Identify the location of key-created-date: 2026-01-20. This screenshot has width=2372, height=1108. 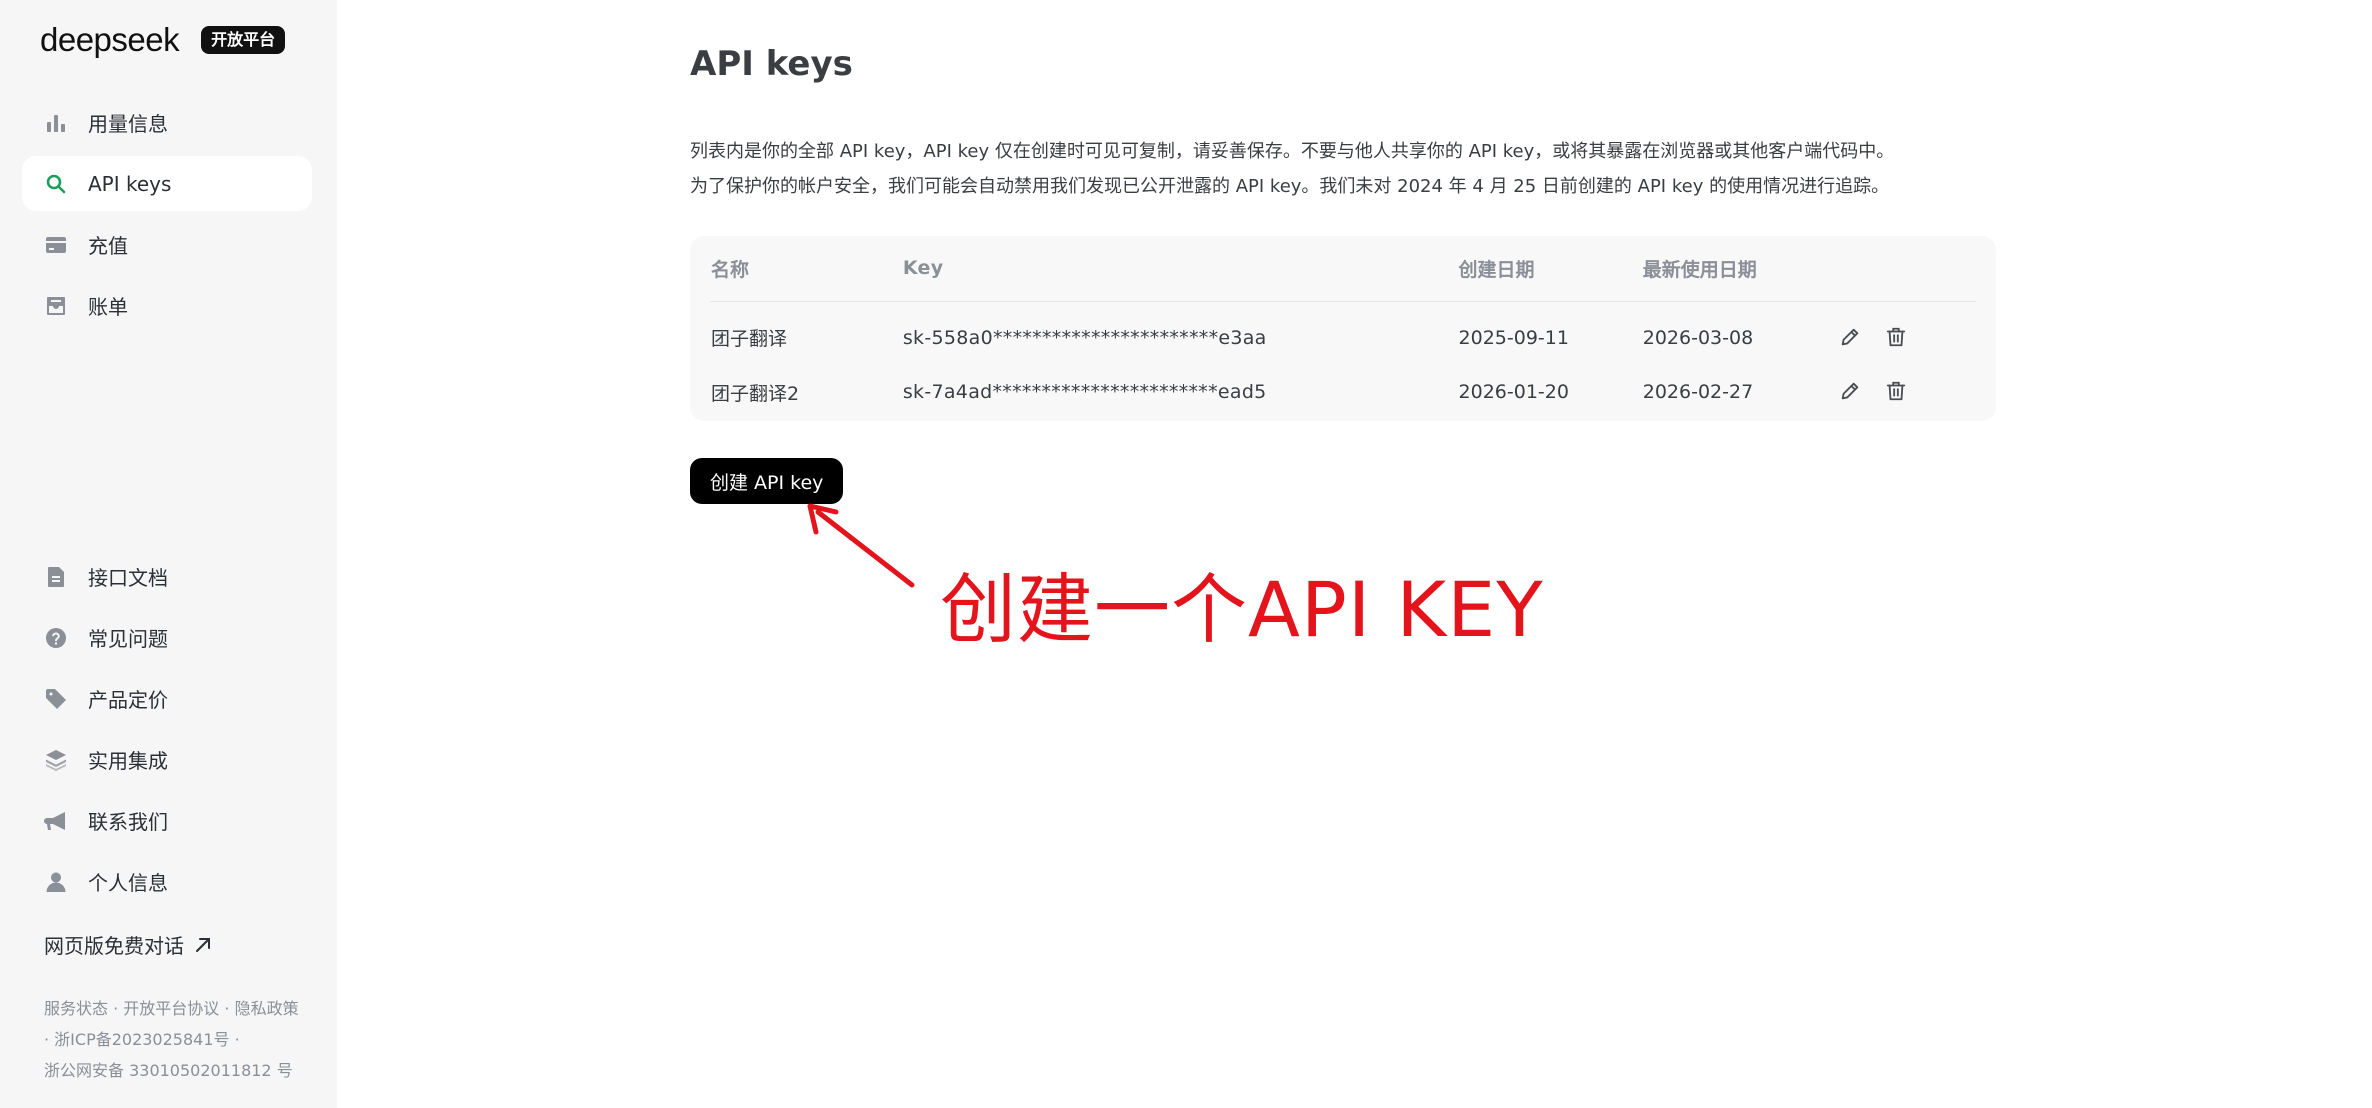
(1513, 392).